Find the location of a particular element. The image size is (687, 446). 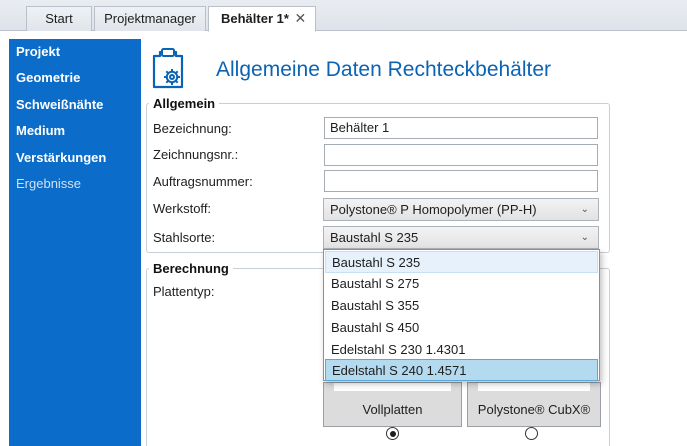

plate-card-cubx: Polystone® CubX® is located at coordinates (534, 404).